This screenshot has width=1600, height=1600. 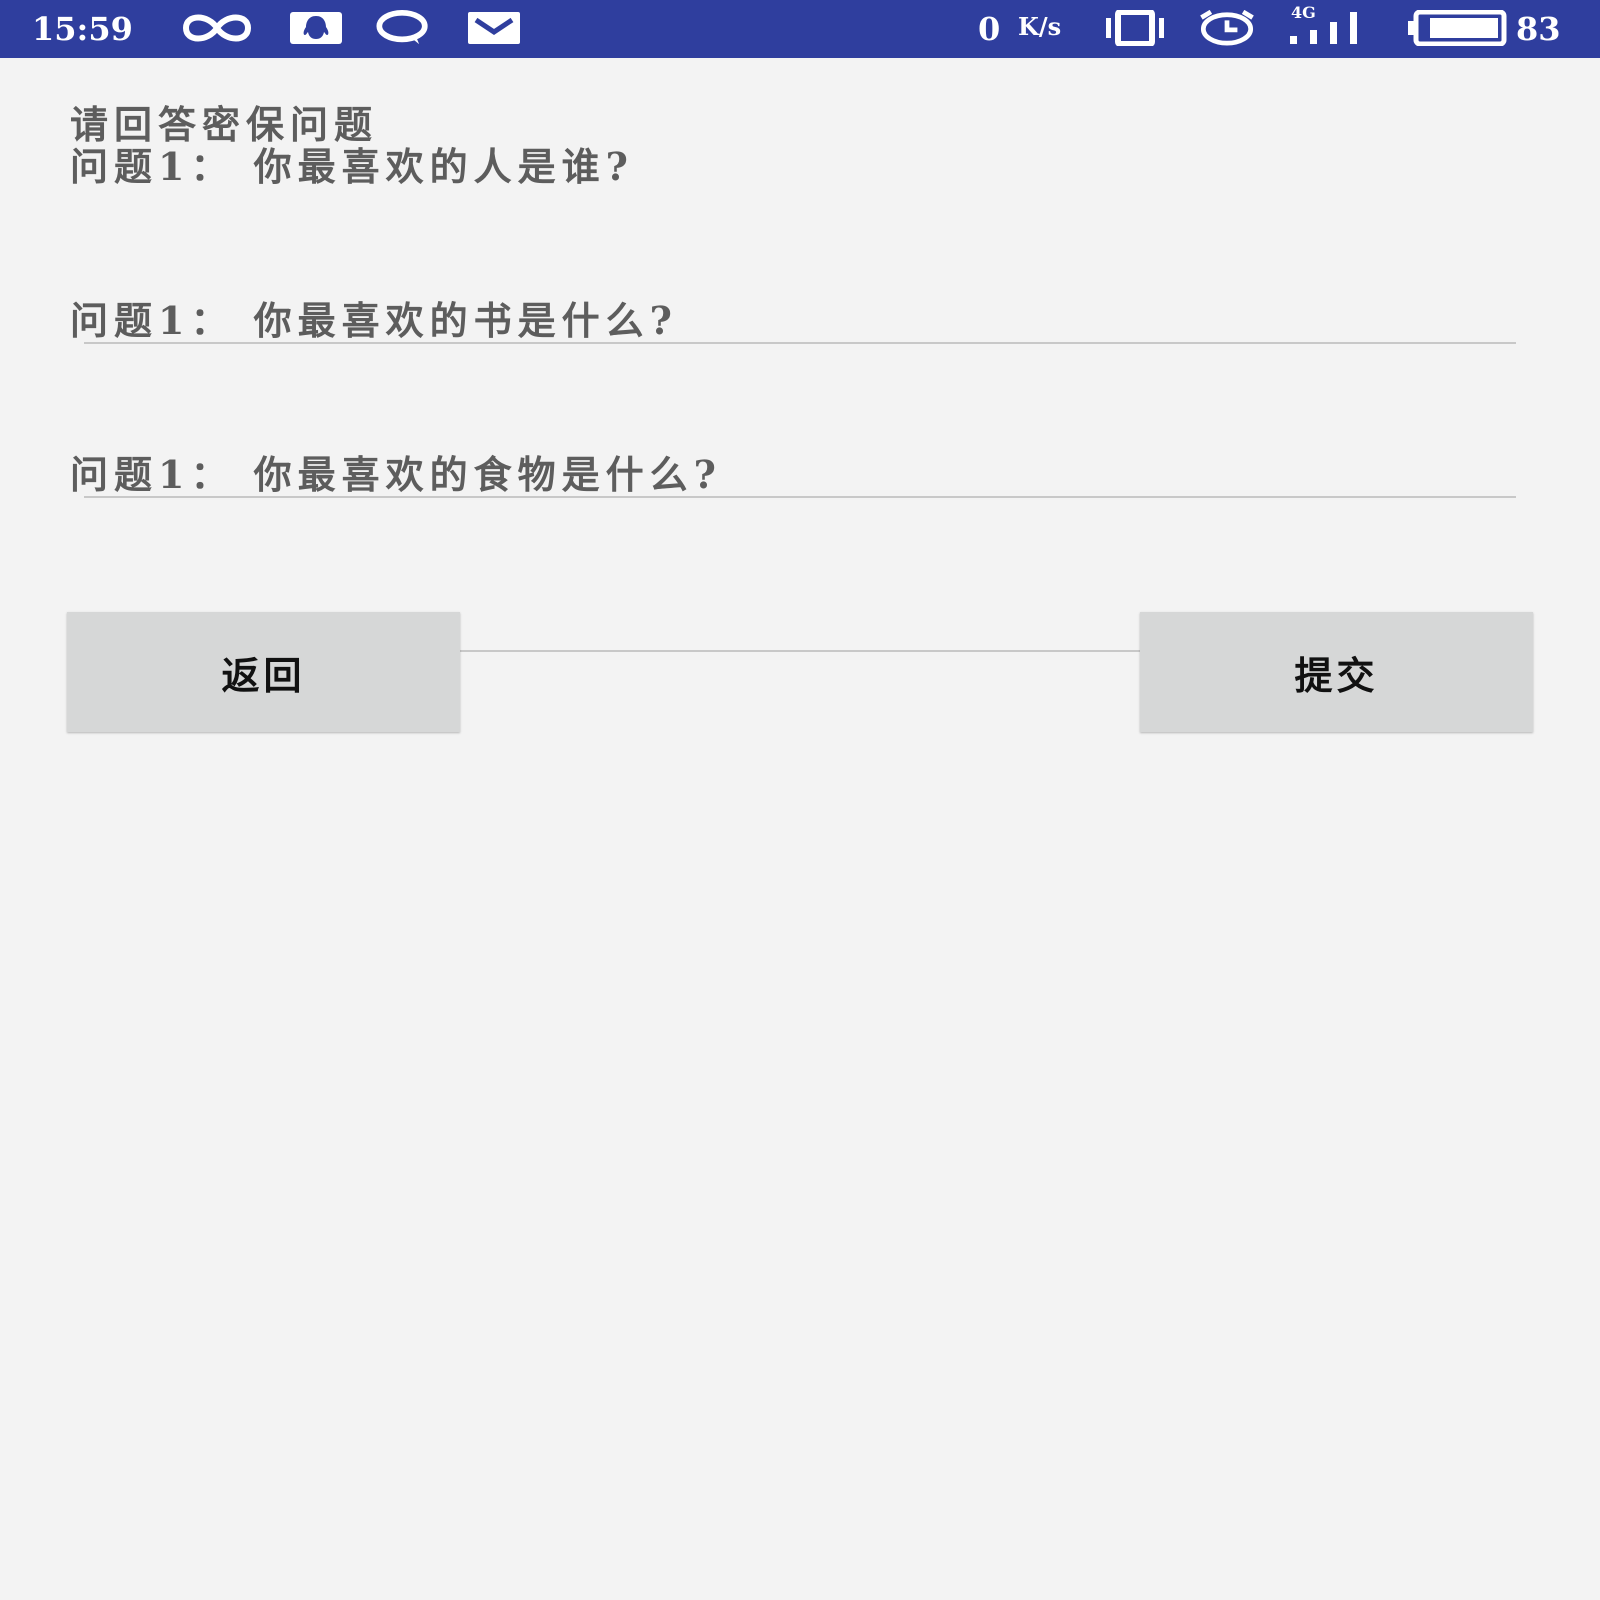 What do you see at coordinates (1538, 29) in the screenshot?
I see `battery-level: 83` at bounding box center [1538, 29].